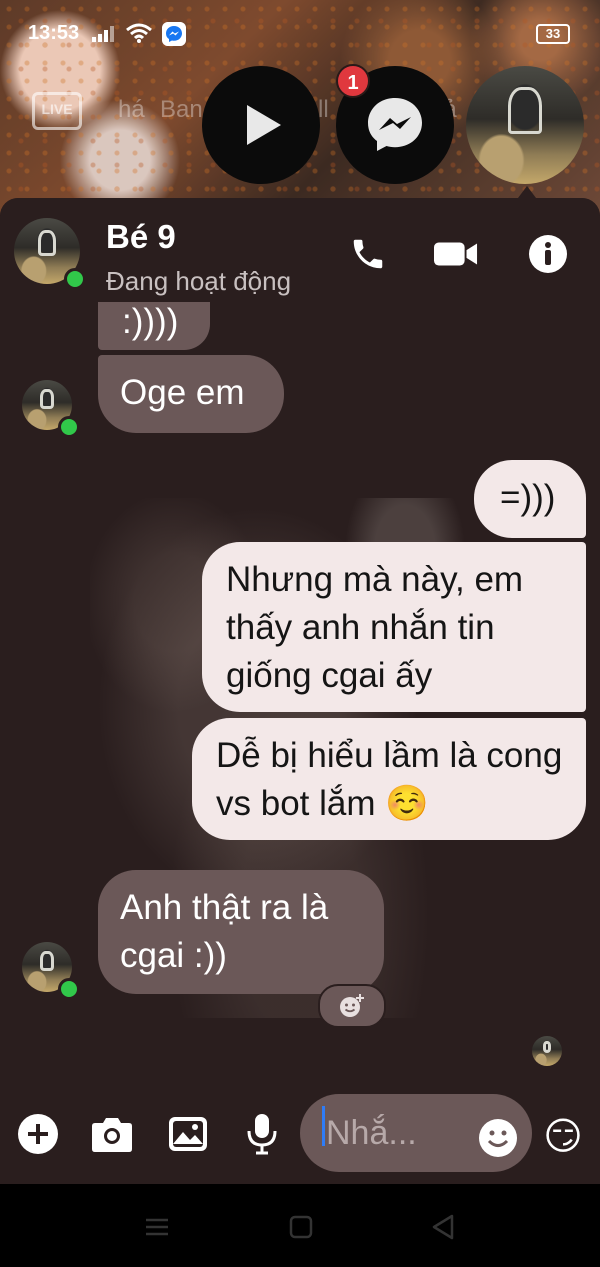 Image resolution: width=600 pixels, height=1267 pixels. What do you see at coordinates (54, 33) in the screenshot?
I see `status-time: 13:53` at bounding box center [54, 33].